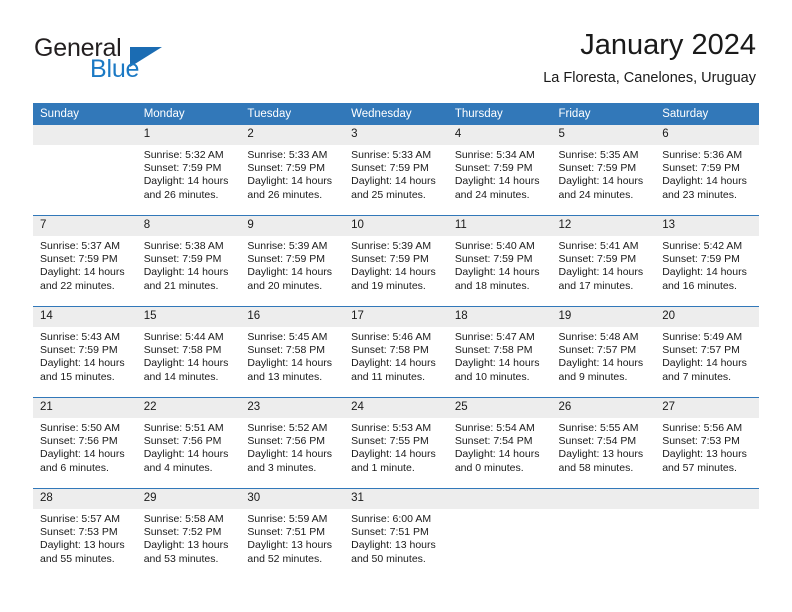 The image size is (792, 612). What do you see at coordinates (499, 135) in the screenshot?
I see `day-number: 4` at bounding box center [499, 135].